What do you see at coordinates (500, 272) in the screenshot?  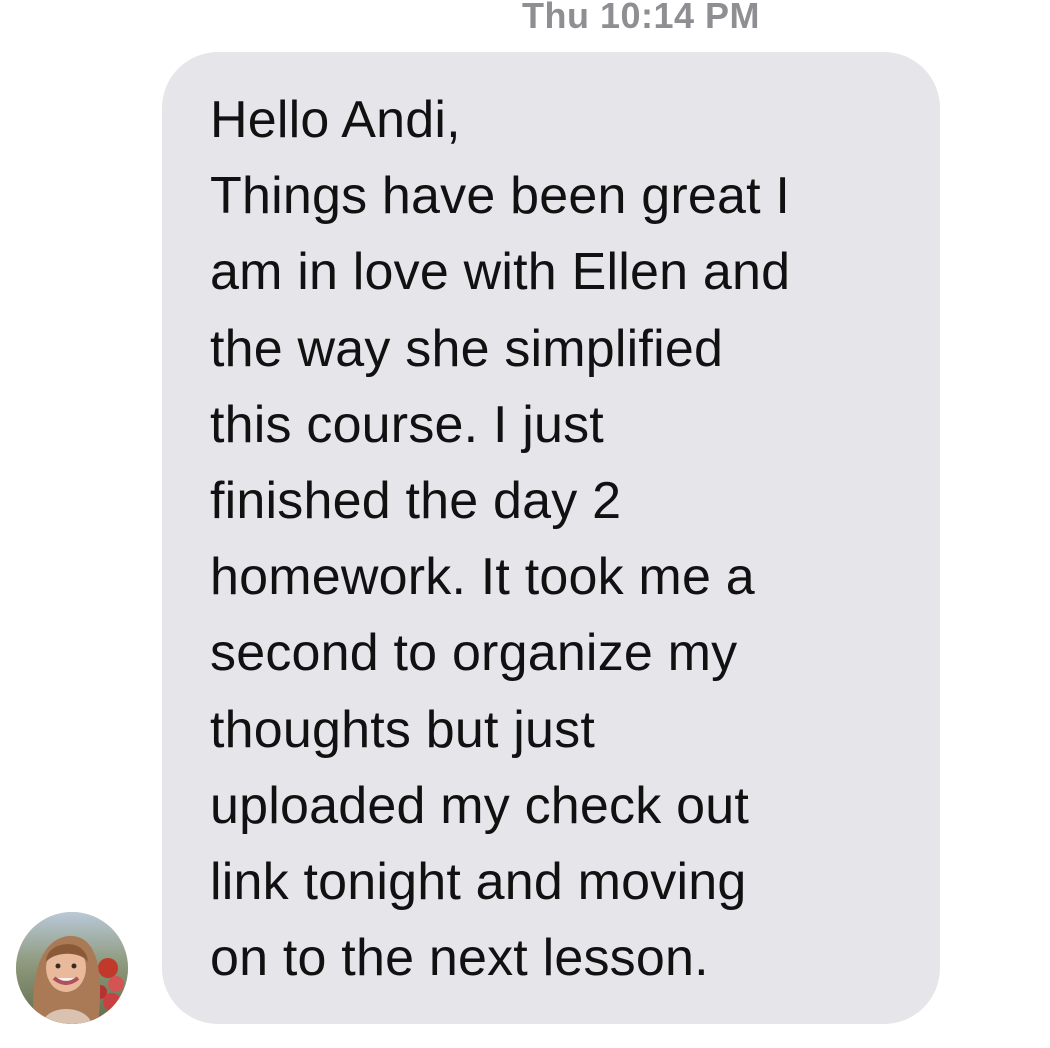 I see `message-line: am in love with Ellen and` at bounding box center [500, 272].